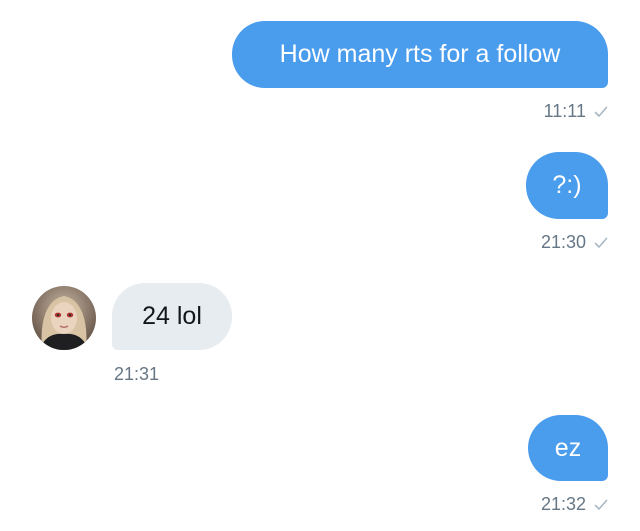  I want to click on received-message-bubble: 24 lol, so click(172, 316).